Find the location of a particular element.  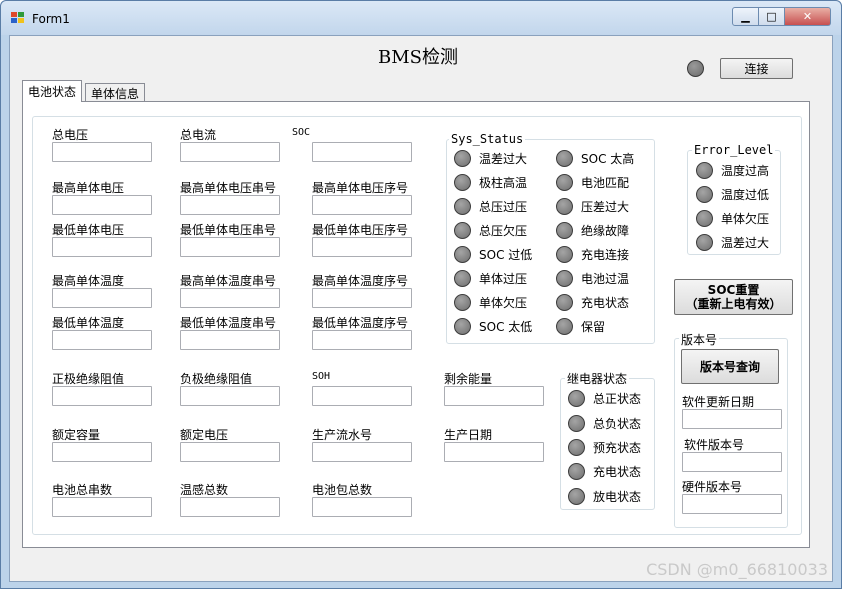

relay-indicator: 充电状态 is located at coordinates (604, 471).